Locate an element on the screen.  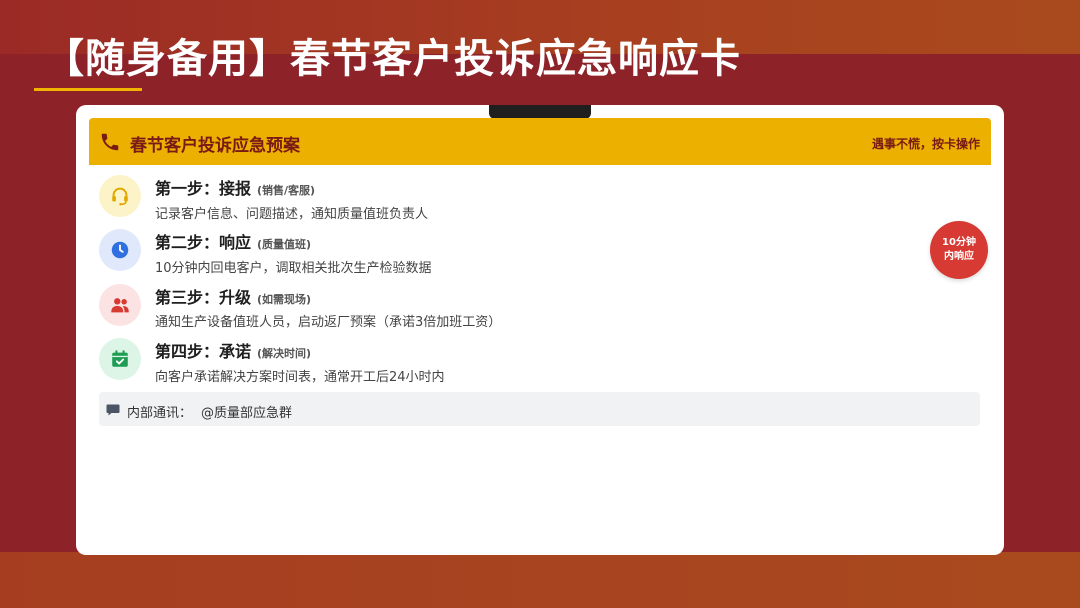
step-4-title: 第四步：承诺 (解决时间) is located at coordinates (233, 350).